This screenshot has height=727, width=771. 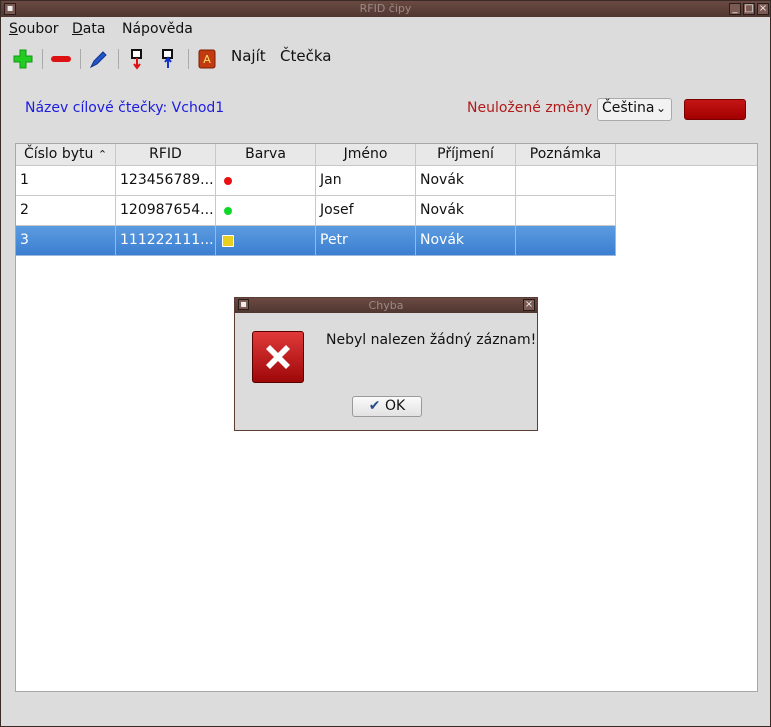 I want to click on menu-soubor-mnemonic: S, so click(x=13, y=29).